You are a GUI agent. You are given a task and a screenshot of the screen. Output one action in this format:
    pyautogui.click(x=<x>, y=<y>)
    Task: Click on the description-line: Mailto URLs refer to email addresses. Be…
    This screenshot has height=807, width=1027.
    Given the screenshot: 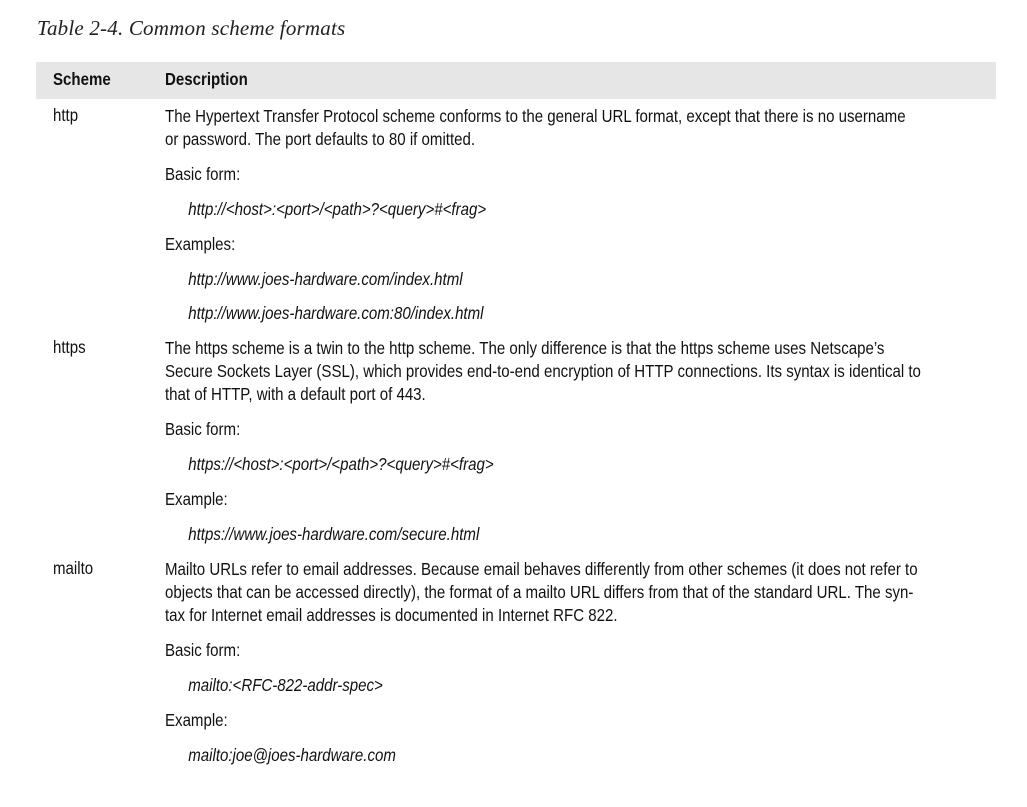 What is the action you would take?
    pyautogui.click(x=541, y=569)
    